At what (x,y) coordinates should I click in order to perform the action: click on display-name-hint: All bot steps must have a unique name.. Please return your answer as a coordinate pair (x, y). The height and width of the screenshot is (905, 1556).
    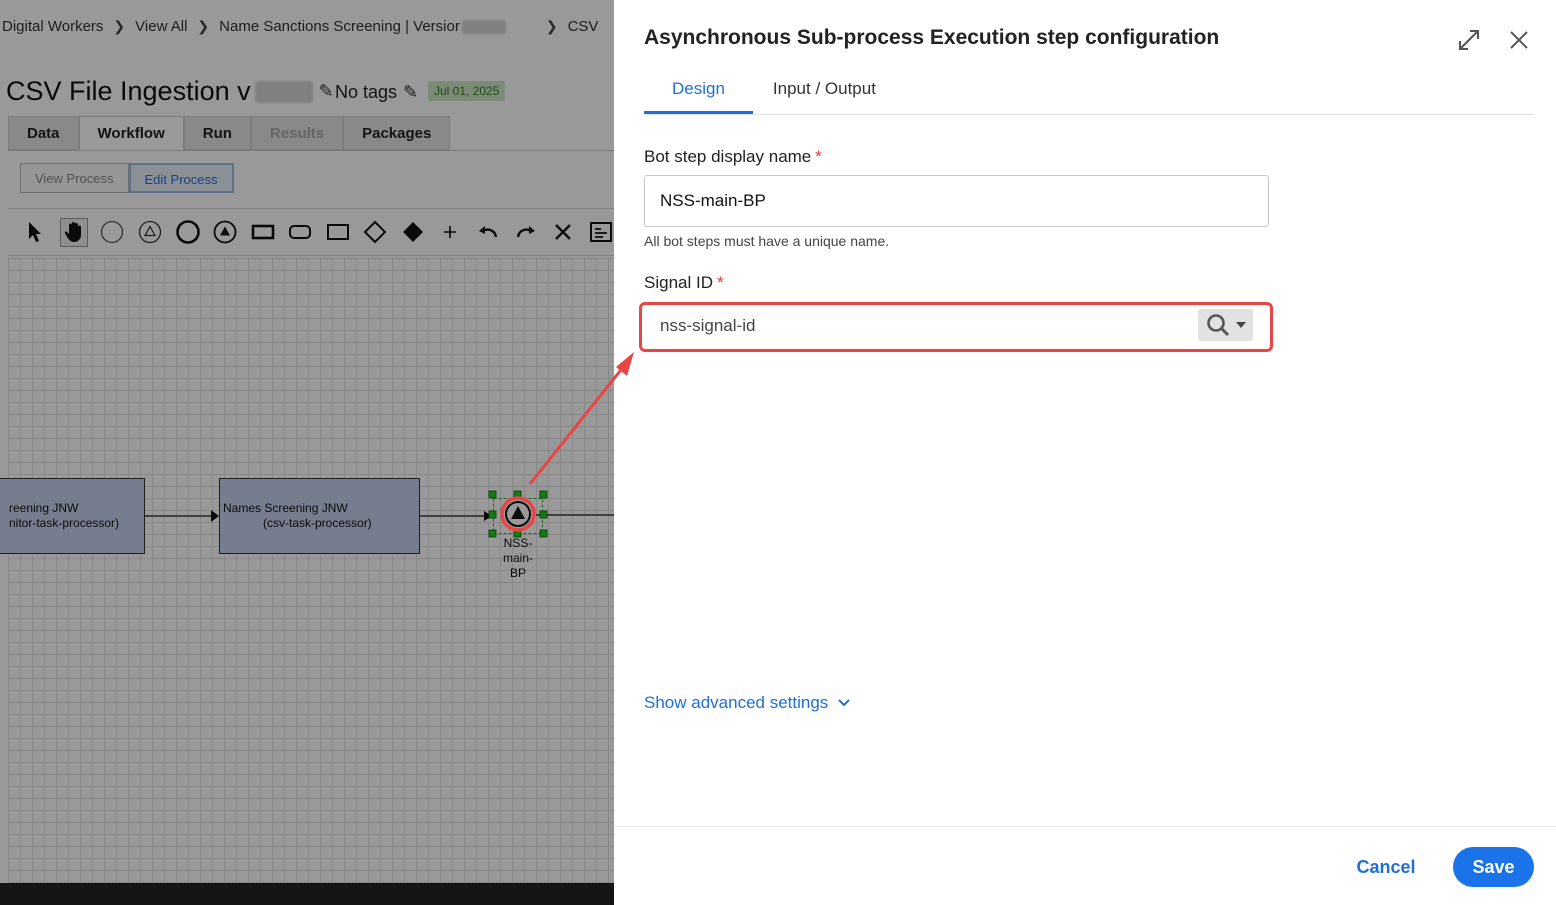
    Looking at the image, I should click on (767, 241).